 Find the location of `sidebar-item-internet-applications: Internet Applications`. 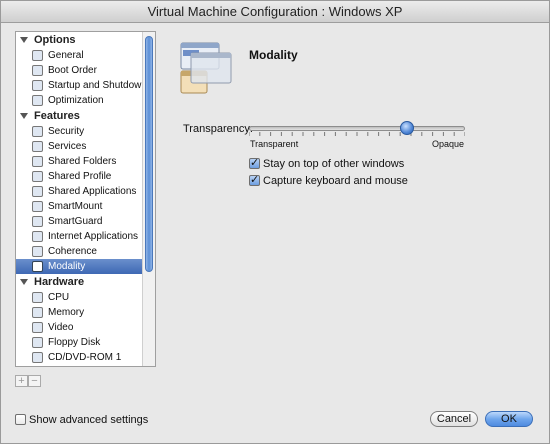

sidebar-item-internet-applications: Internet Applications is located at coordinates (79, 236).